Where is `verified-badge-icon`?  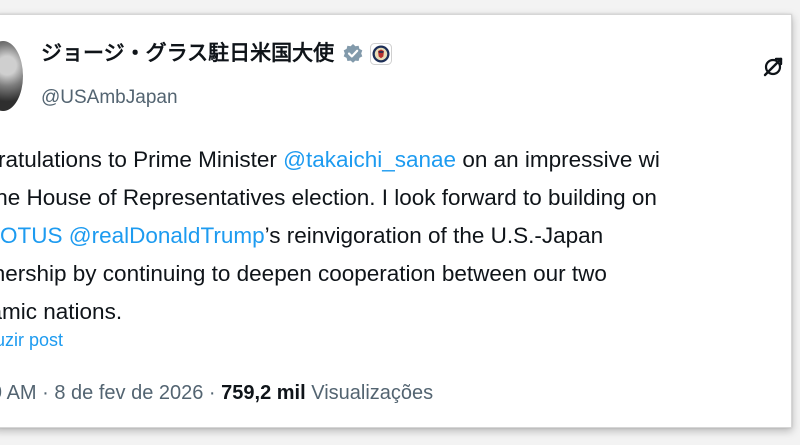
verified-badge-icon is located at coordinates (353, 54).